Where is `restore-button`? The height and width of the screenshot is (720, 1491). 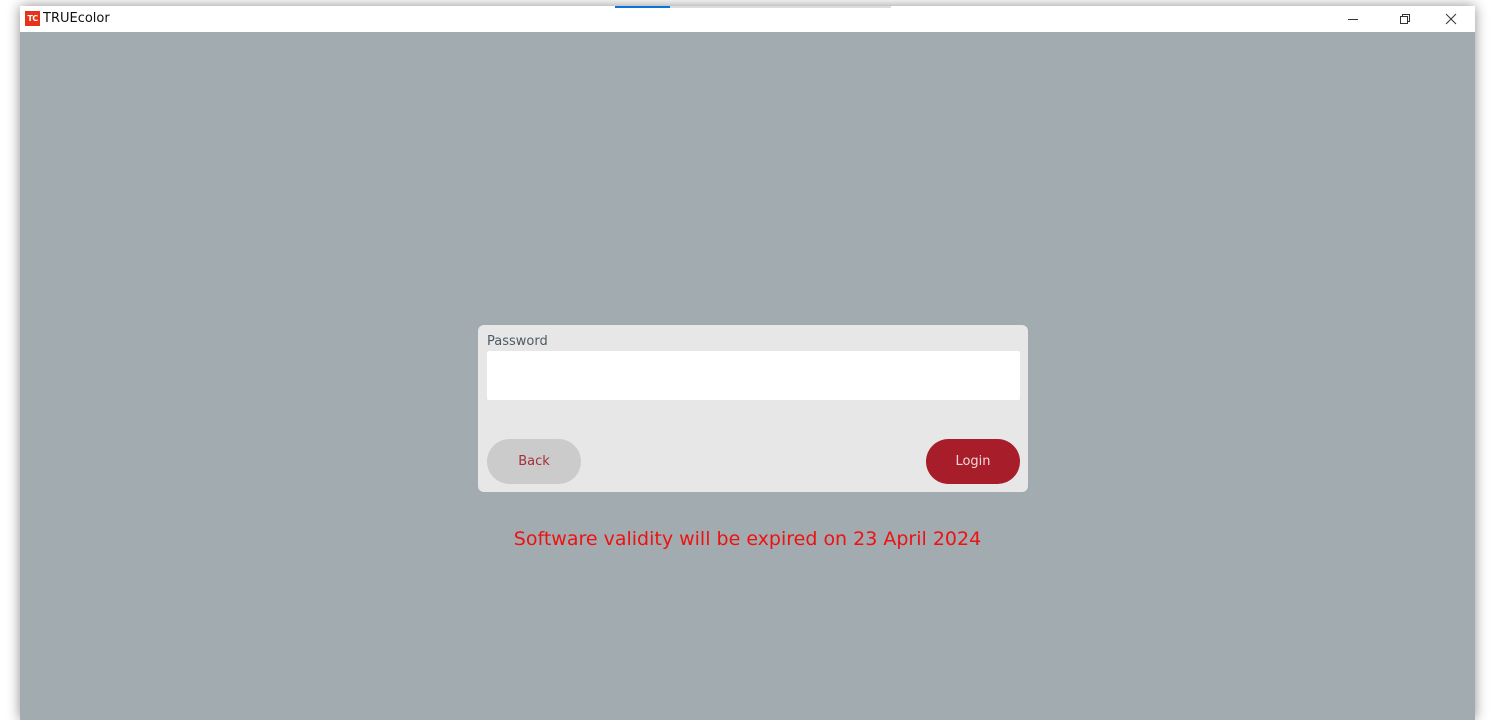
restore-button is located at coordinates (1405, 19).